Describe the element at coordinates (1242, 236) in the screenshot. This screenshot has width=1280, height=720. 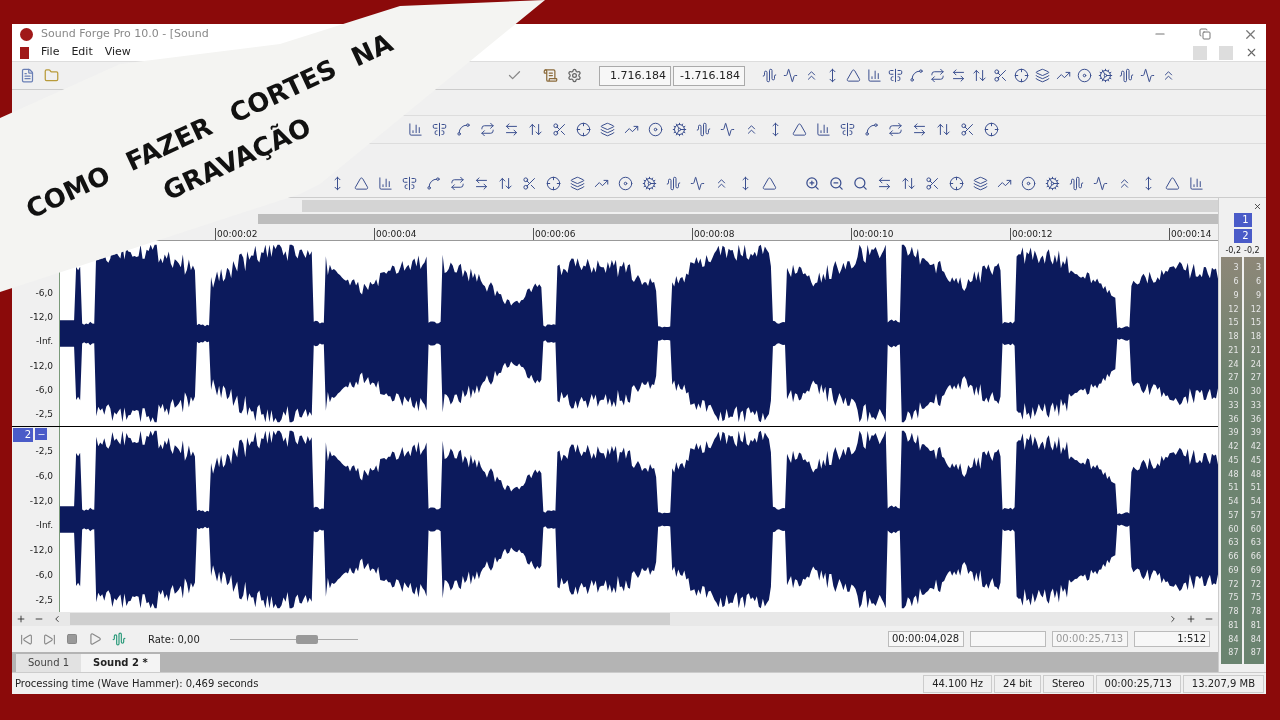
I see `meter-channel-button: 2` at that location.